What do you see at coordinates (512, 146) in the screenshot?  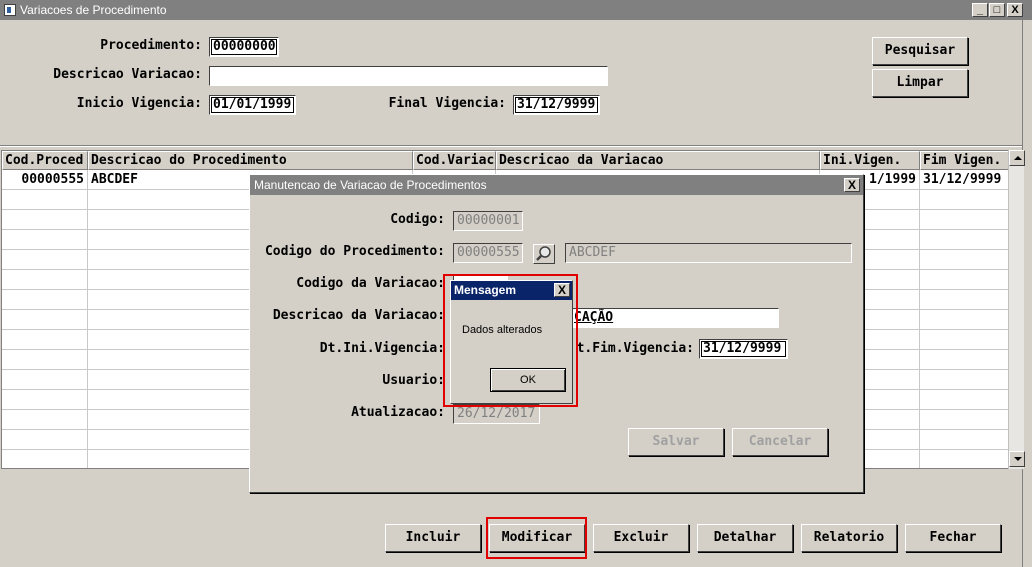 I see `panel-divider-highlight` at bounding box center [512, 146].